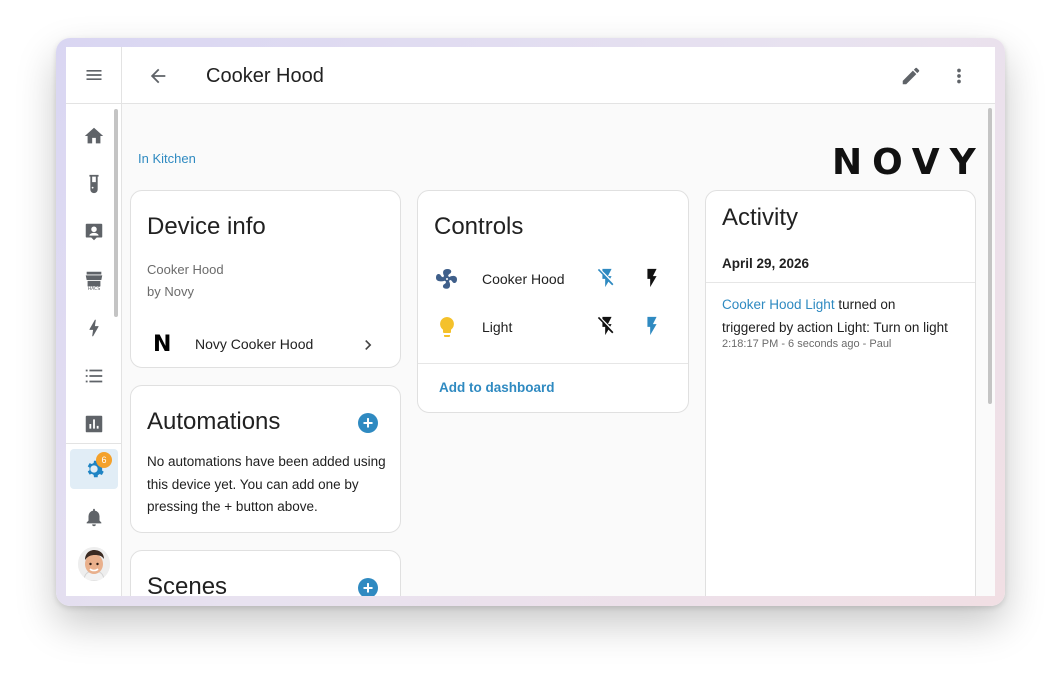  I want to click on sidebar-item-notifications, so click(94, 517).